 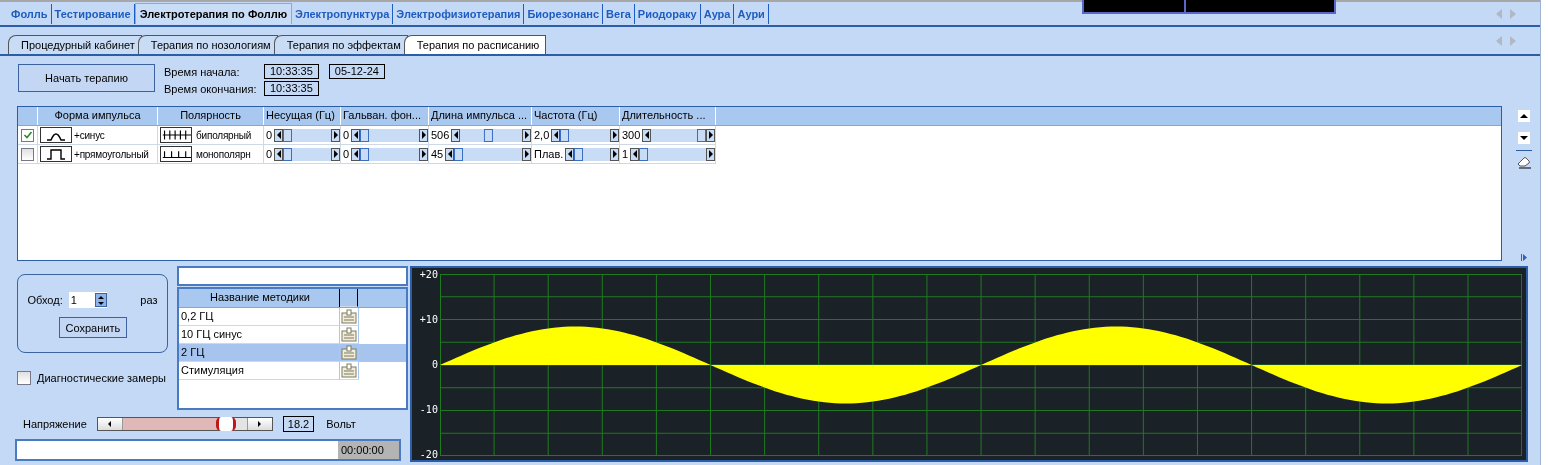 What do you see at coordinates (428, 409) in the screenshot?
I see `axis-label: -10` at bounding box center [428, 409].